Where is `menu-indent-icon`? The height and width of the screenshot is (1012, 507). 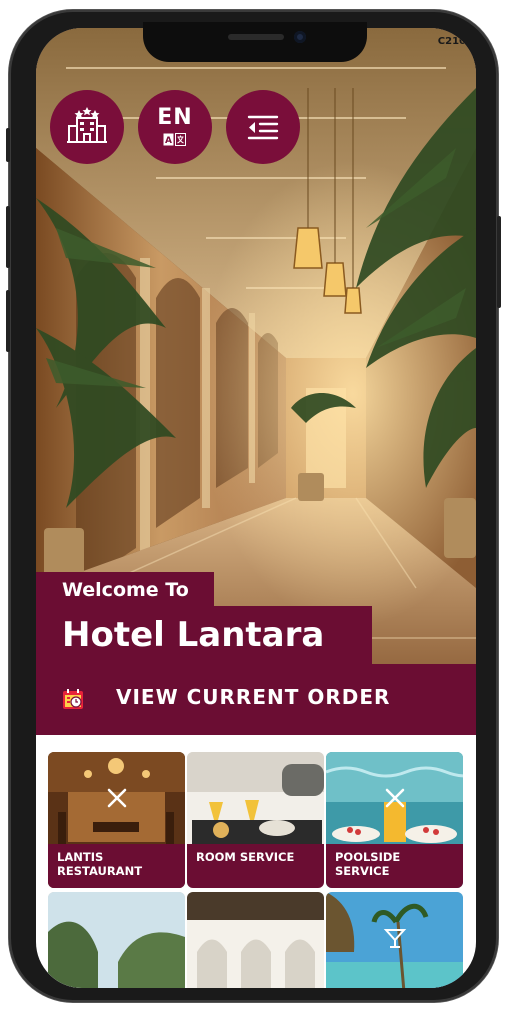
menu-indent-icon is located at coordinates (263, 127).